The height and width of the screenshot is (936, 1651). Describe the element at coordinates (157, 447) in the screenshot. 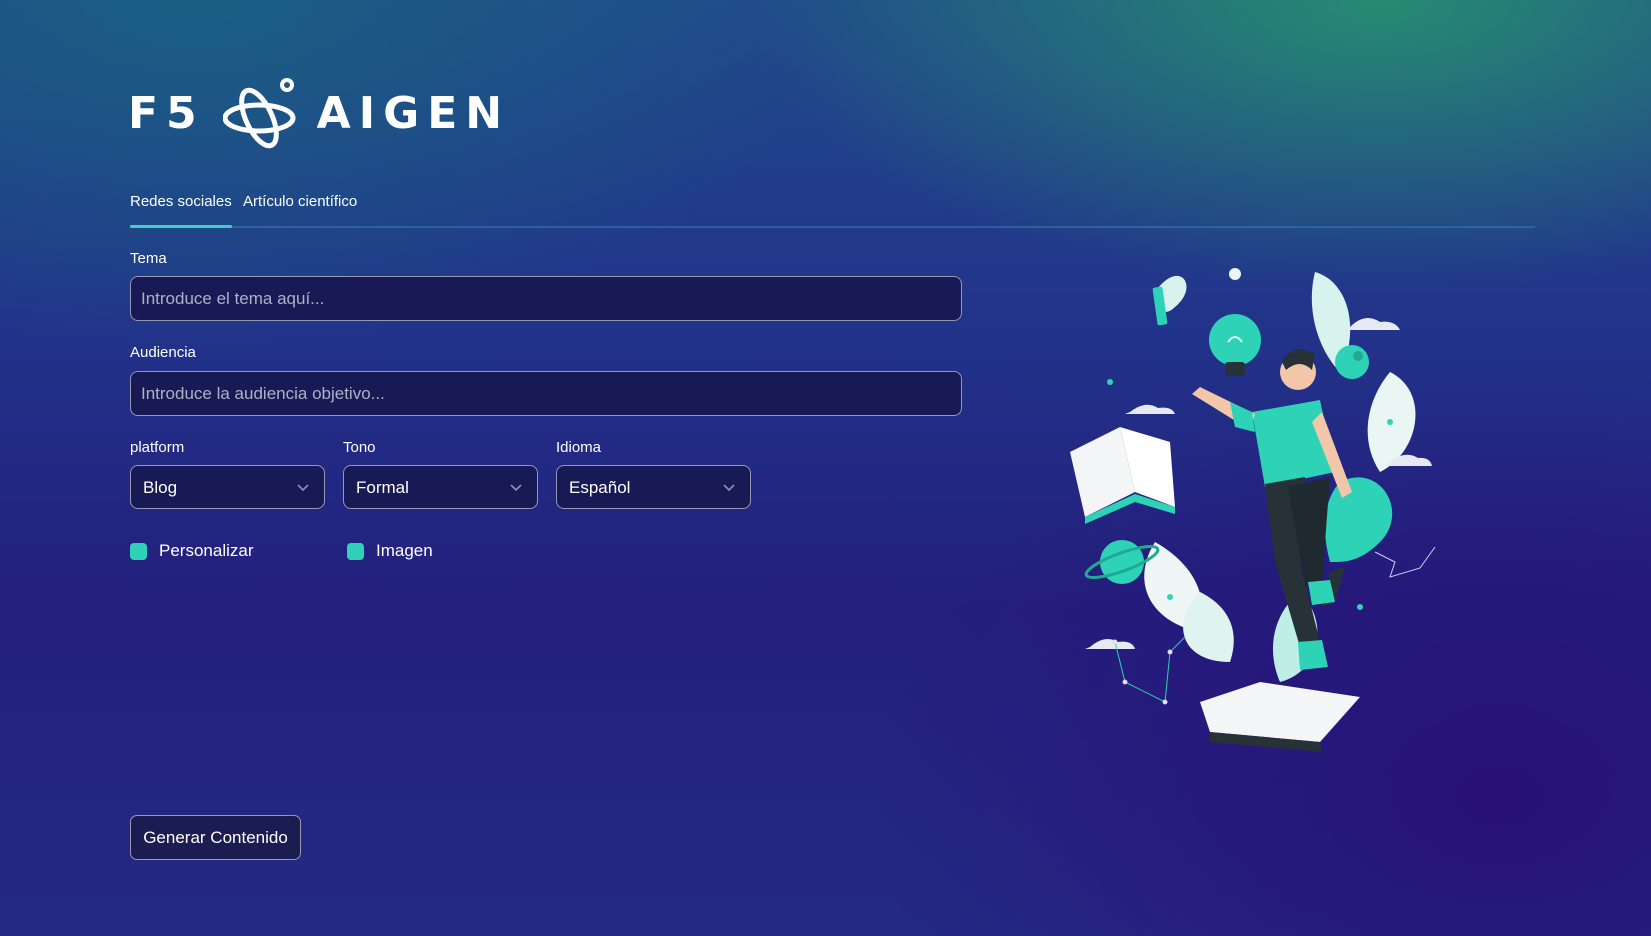

I see `platform-label: platform` at that location.